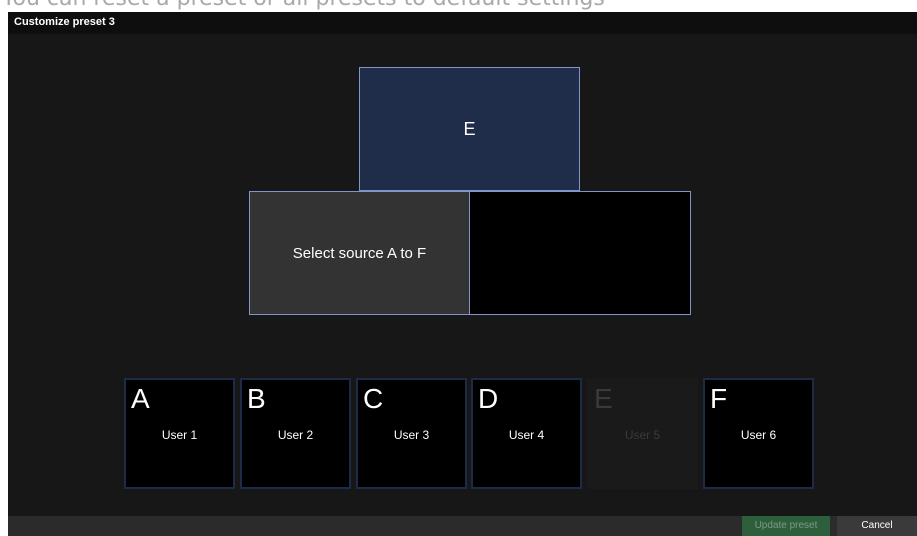  I want to click on source-letter: A, so click(140, 398).